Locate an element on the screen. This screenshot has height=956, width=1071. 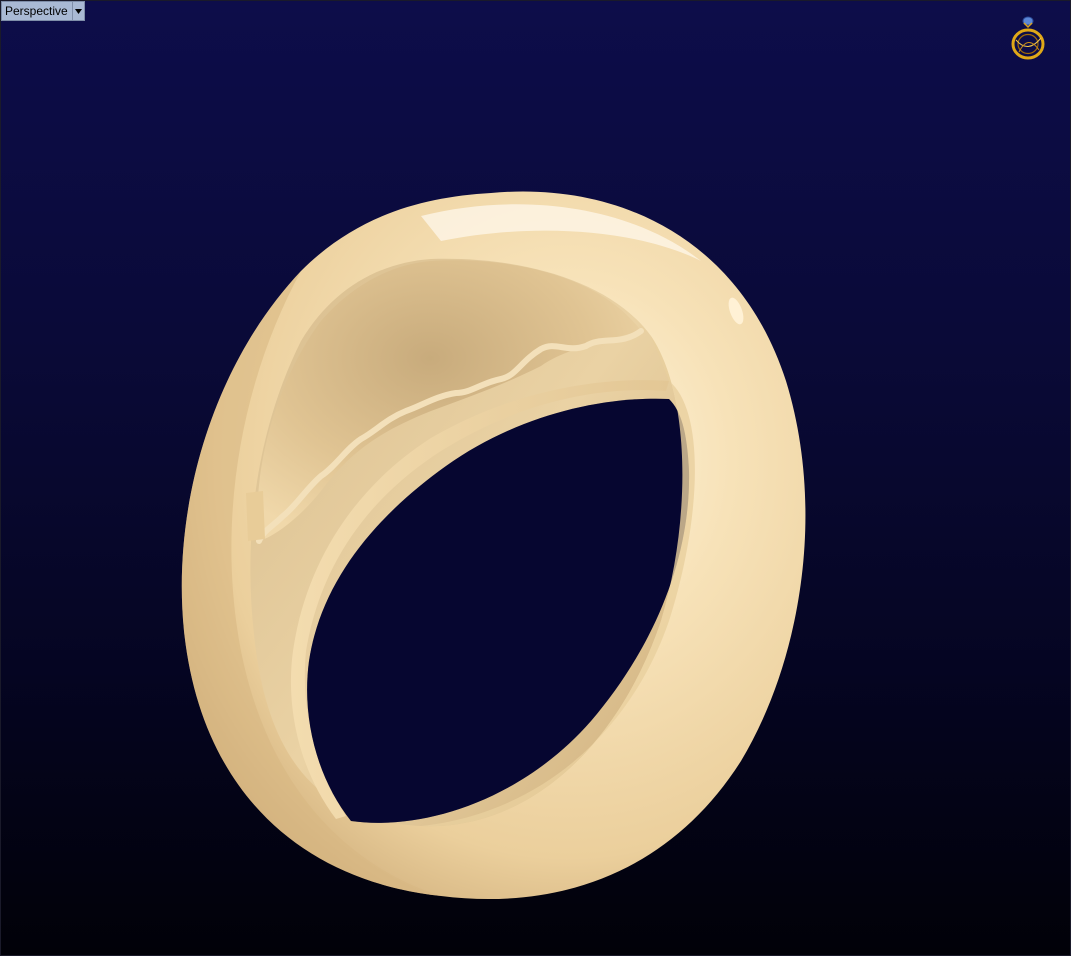
viewport-name: Perspective is located at coordinates (37, 11).